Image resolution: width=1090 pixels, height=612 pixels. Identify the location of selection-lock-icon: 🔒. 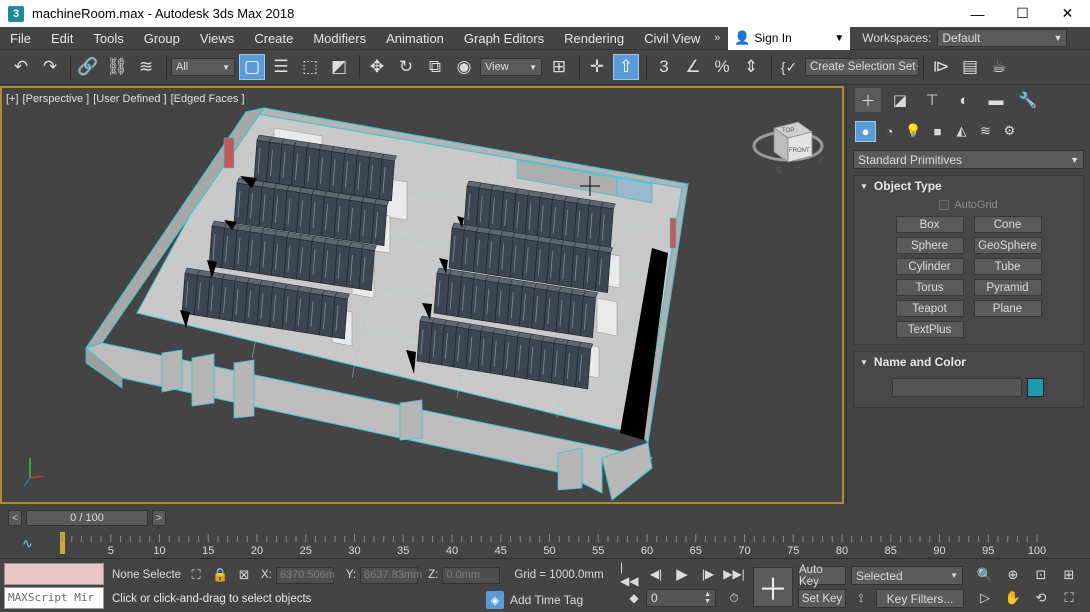
(220, 575).